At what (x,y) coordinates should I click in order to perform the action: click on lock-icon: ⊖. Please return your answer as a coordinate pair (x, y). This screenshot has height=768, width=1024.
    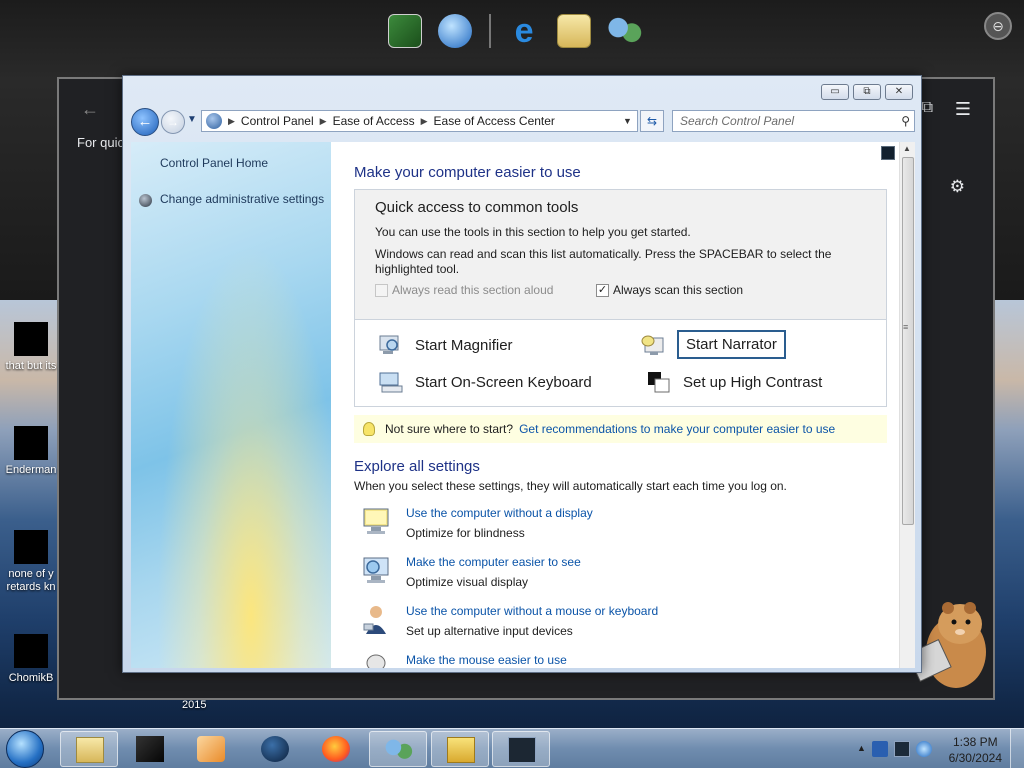
    Looking at the image, I should click on (998, 26).